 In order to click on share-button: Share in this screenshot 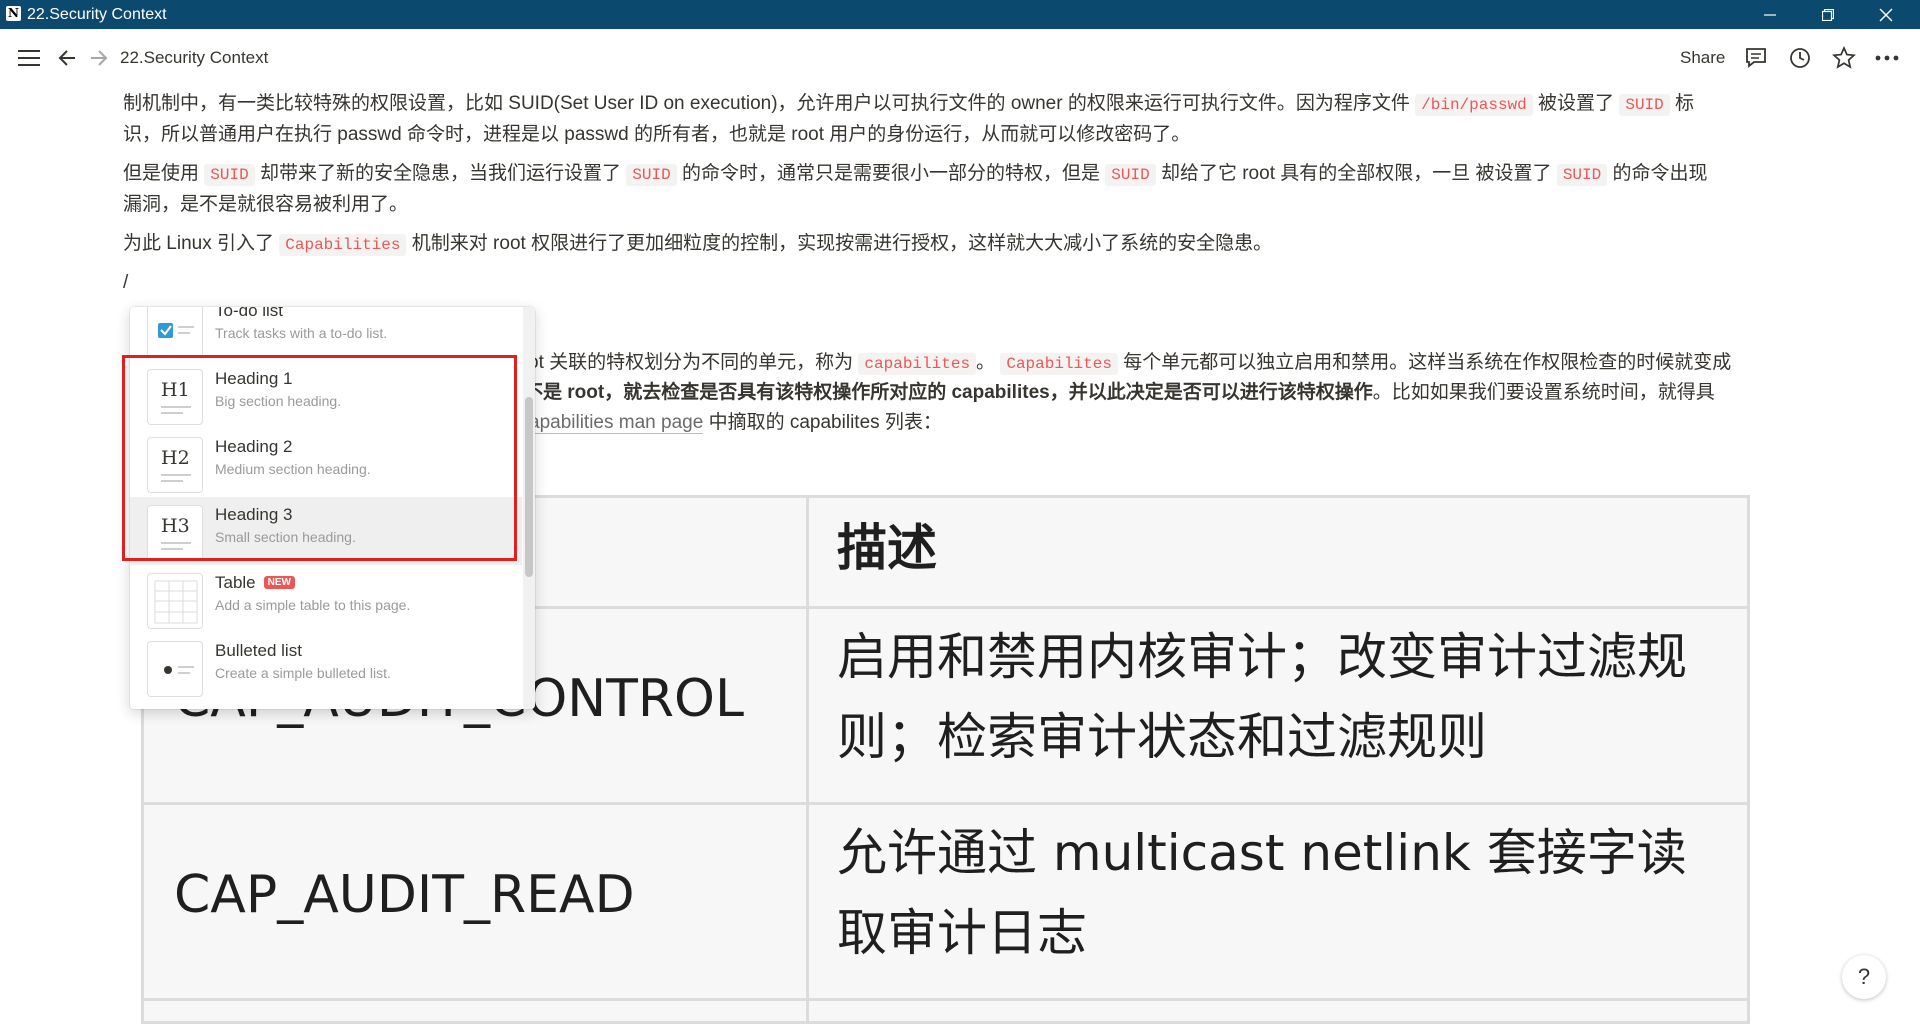, I will do `click(1702, 58)`.